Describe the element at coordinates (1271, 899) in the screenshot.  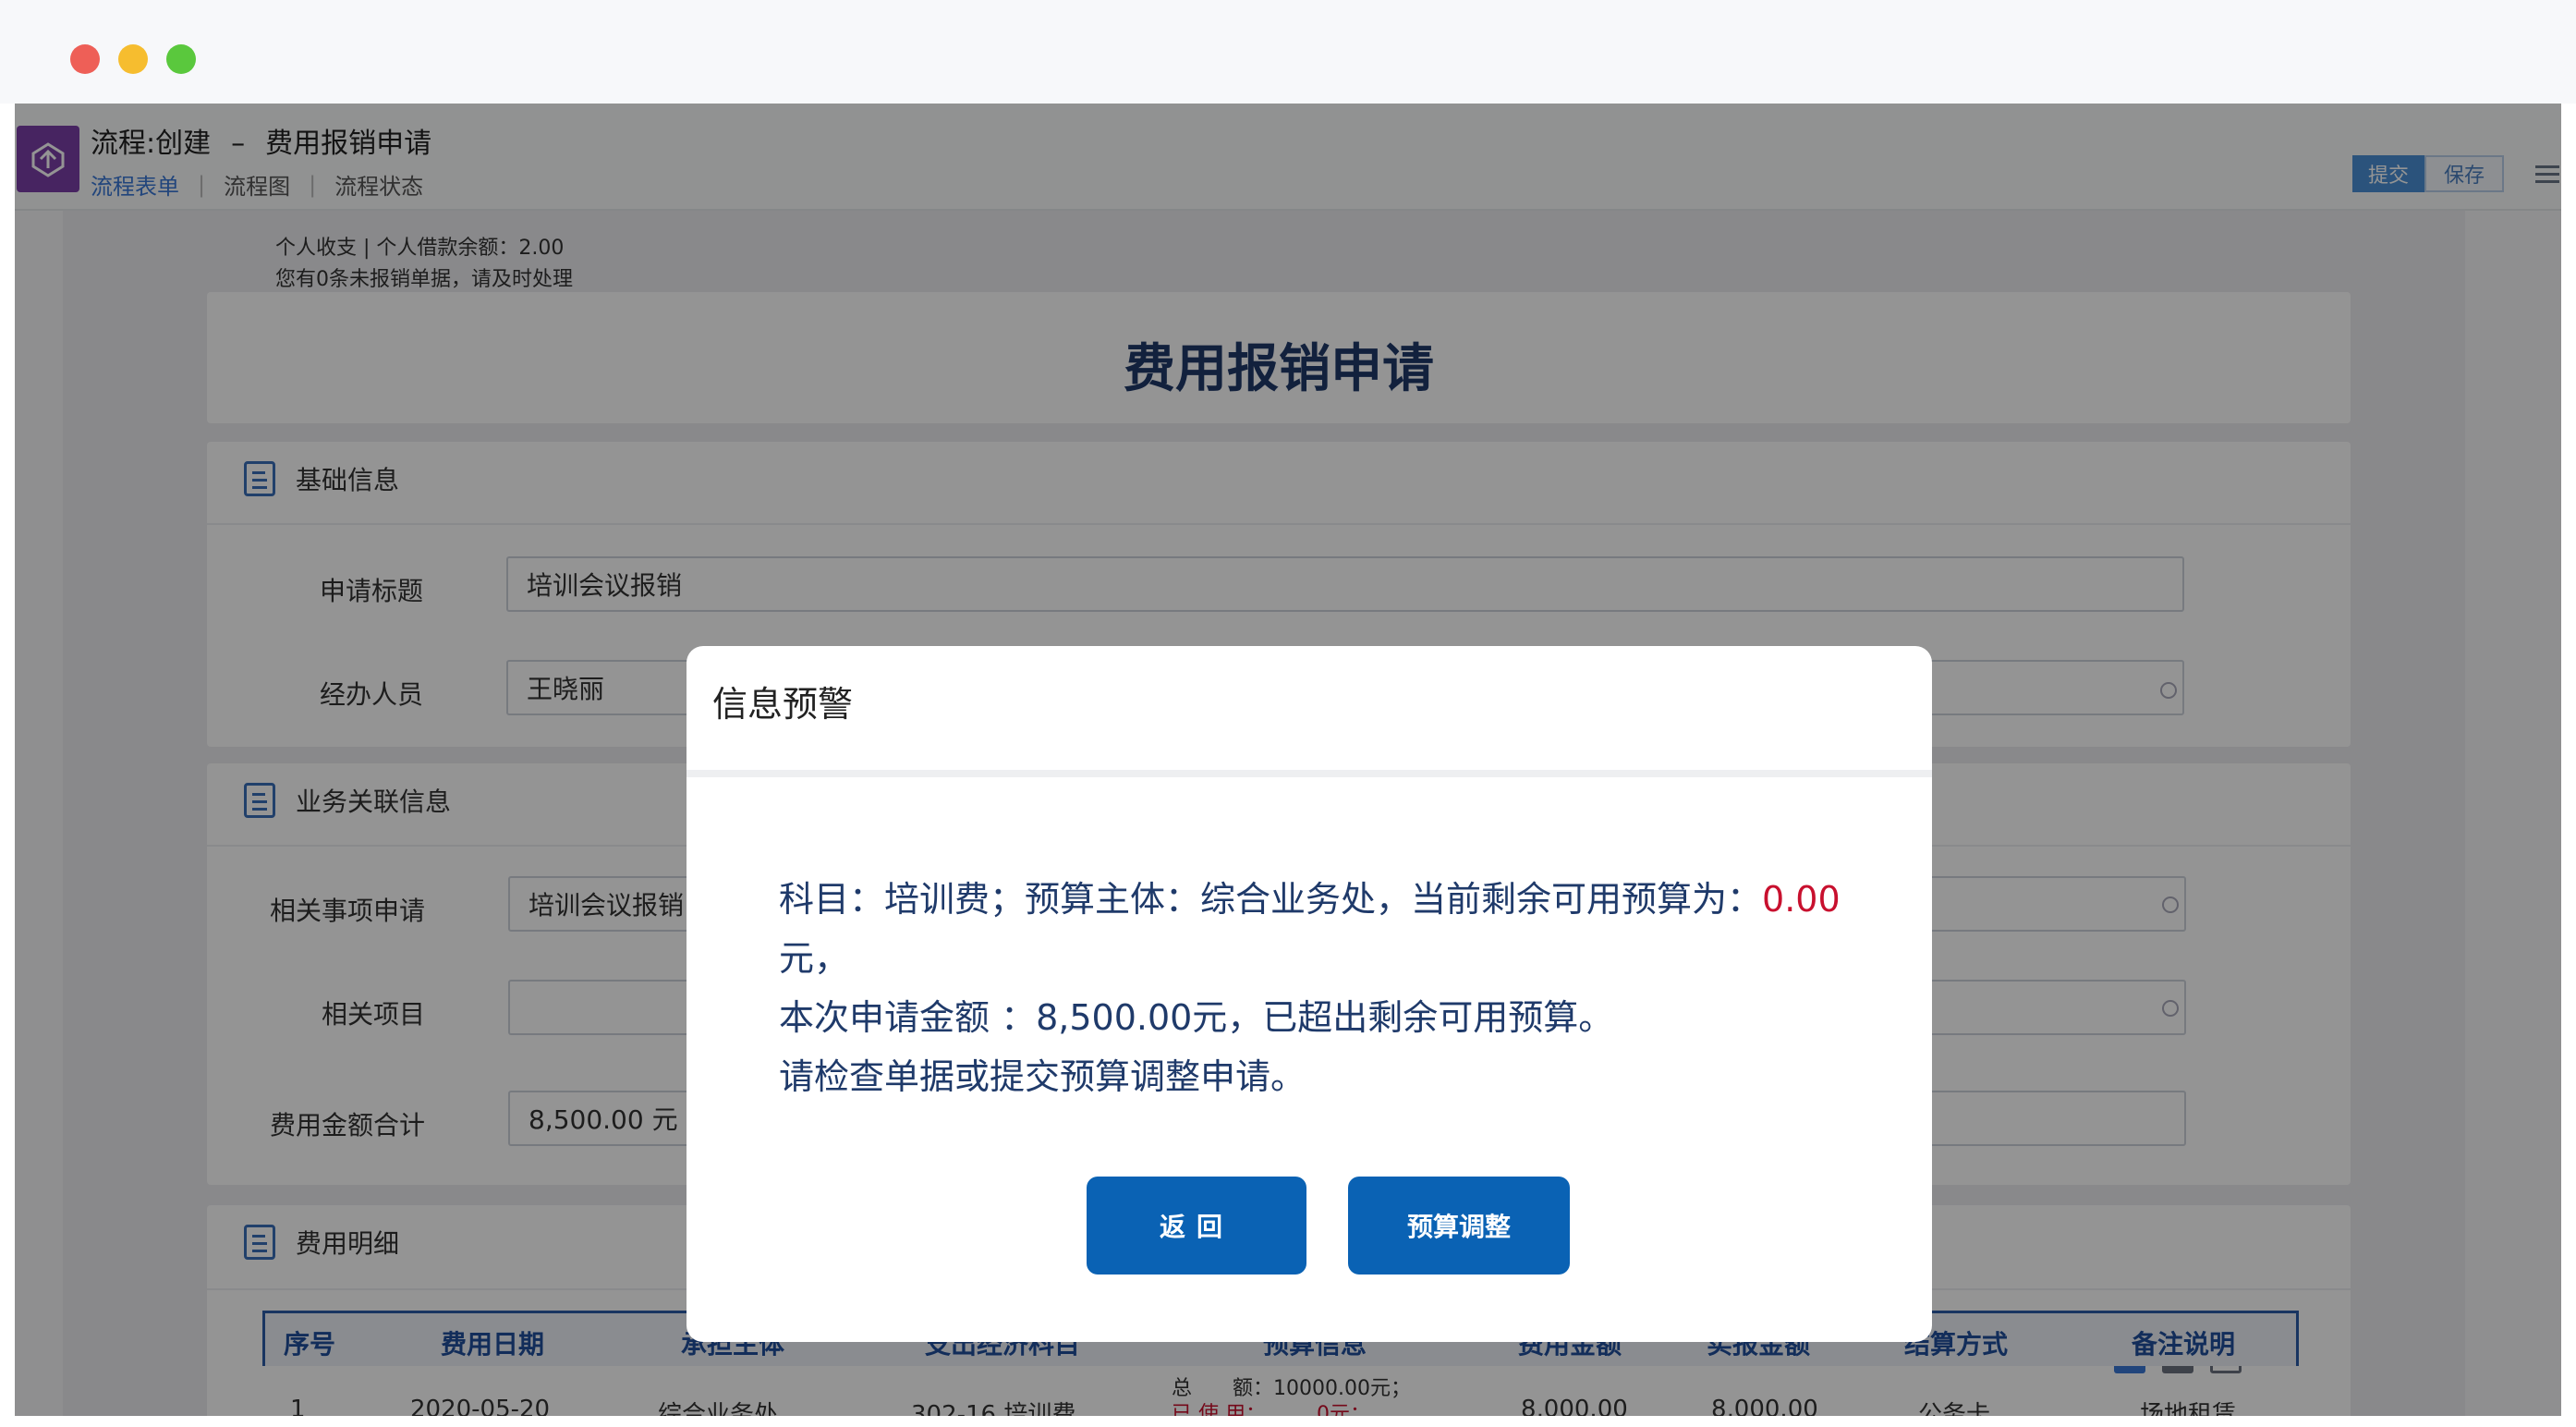
I see `message-line-1-prefix: 科目：培训费；预算主体：综合业务处，当前剩余可用预算为：` at that location.